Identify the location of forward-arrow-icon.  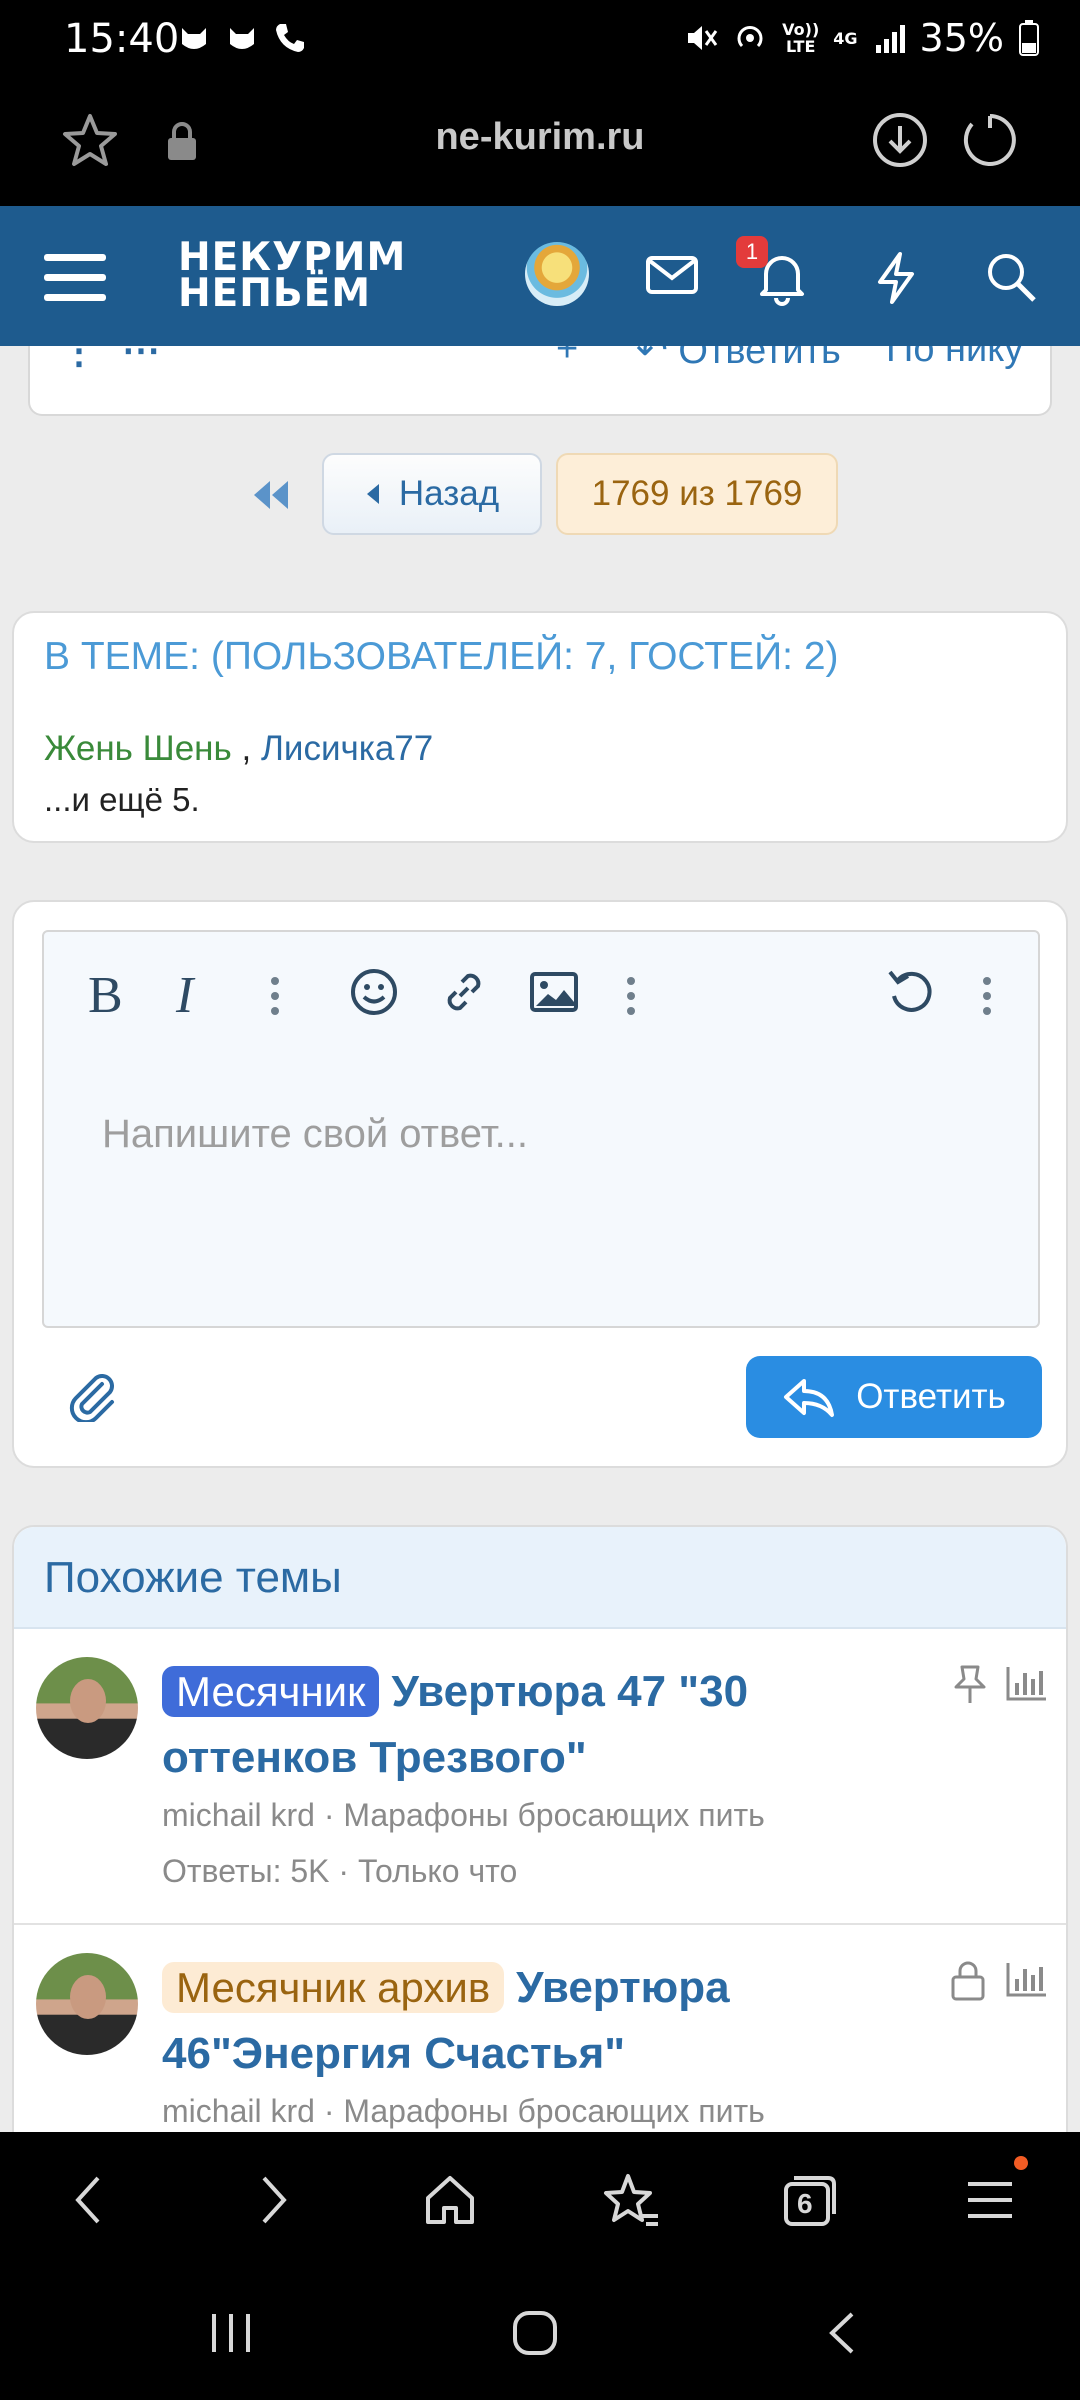
(274, 2200).